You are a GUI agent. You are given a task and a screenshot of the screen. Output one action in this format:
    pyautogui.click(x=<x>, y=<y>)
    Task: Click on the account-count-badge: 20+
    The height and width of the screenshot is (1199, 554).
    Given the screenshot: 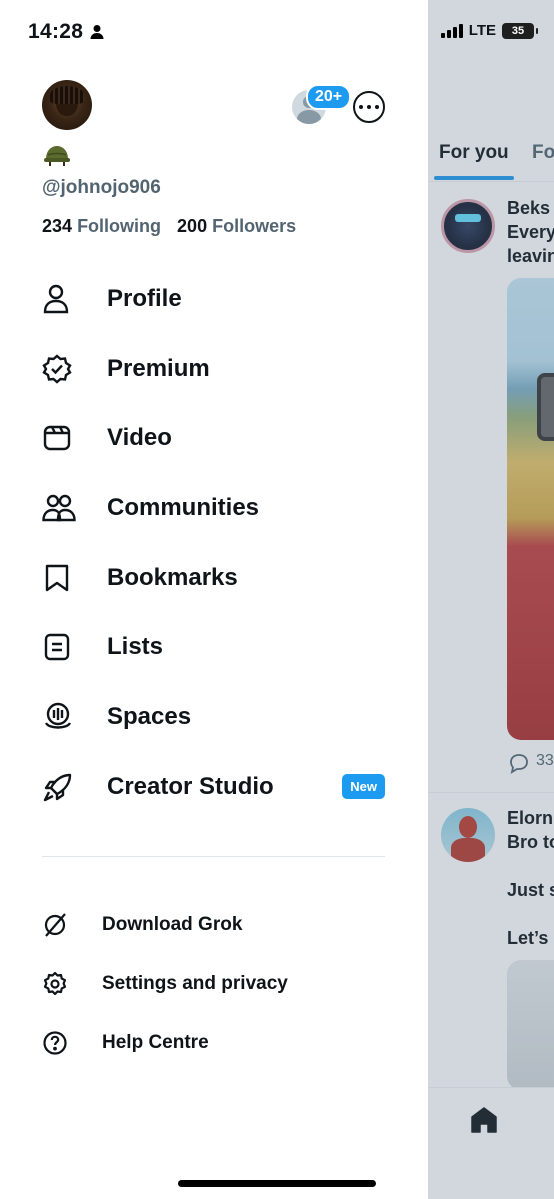 What is the action you would take?
    pyautogui.click(x=329, y=97)
    